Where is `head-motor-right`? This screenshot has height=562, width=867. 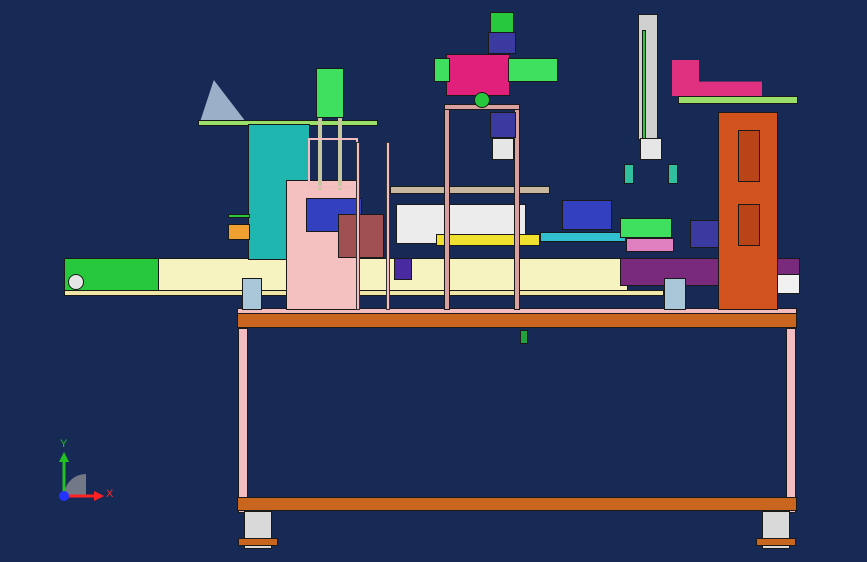
head-motor-right is located at coordinates (533, 70).